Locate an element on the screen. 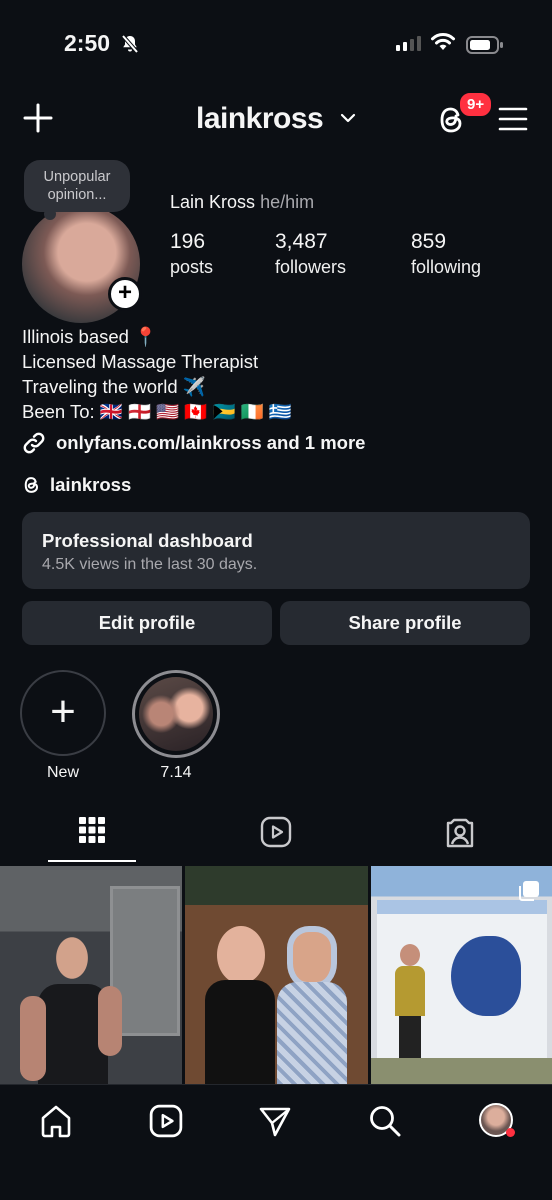 The image size is (552, 1200). bio-link: onlyfans.com/lainkross and 1 more is located at coordinates (193, 443).